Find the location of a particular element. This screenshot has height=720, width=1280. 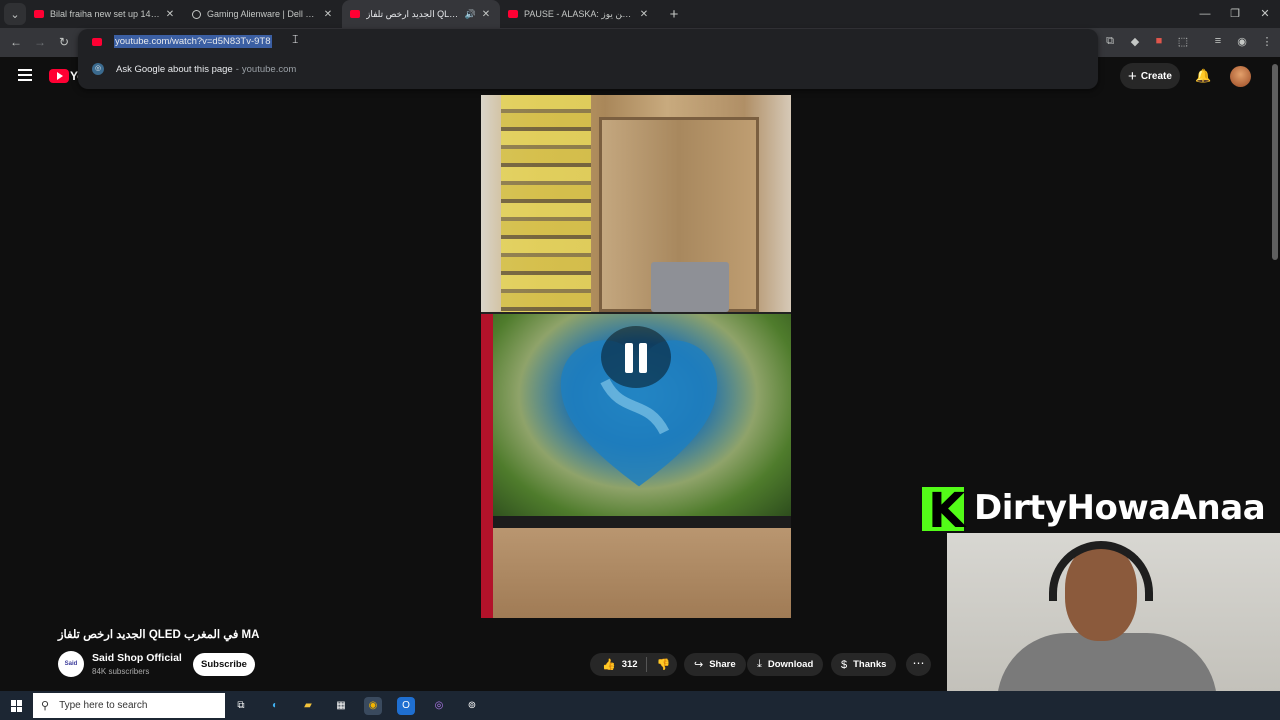

browser-tab-3: الجديد ارخص تلفاز QLED في 🔊 ✕ is located at coordinates (421, 14).